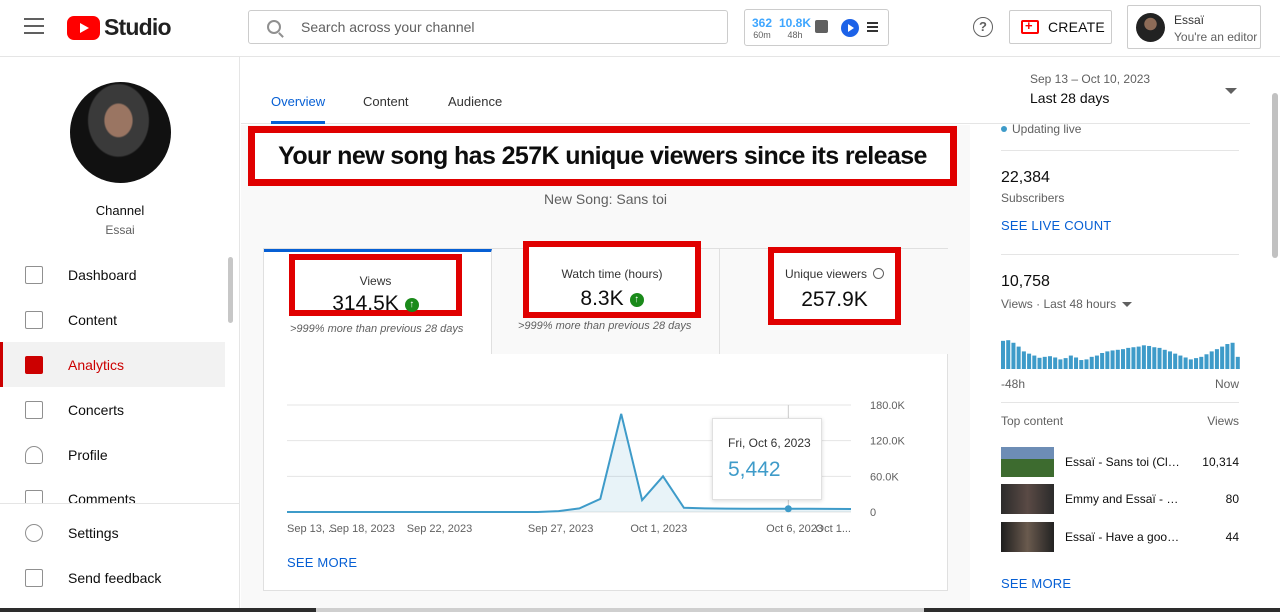  I want to click on analytics-mini-icon, so click(821, 26).